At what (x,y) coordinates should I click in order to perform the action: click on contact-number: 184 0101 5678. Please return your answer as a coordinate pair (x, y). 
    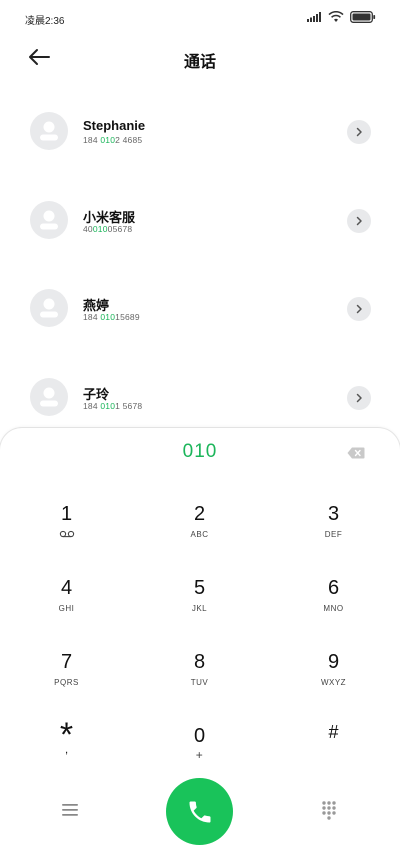
    Looking at the image, I should click on (113, 405).